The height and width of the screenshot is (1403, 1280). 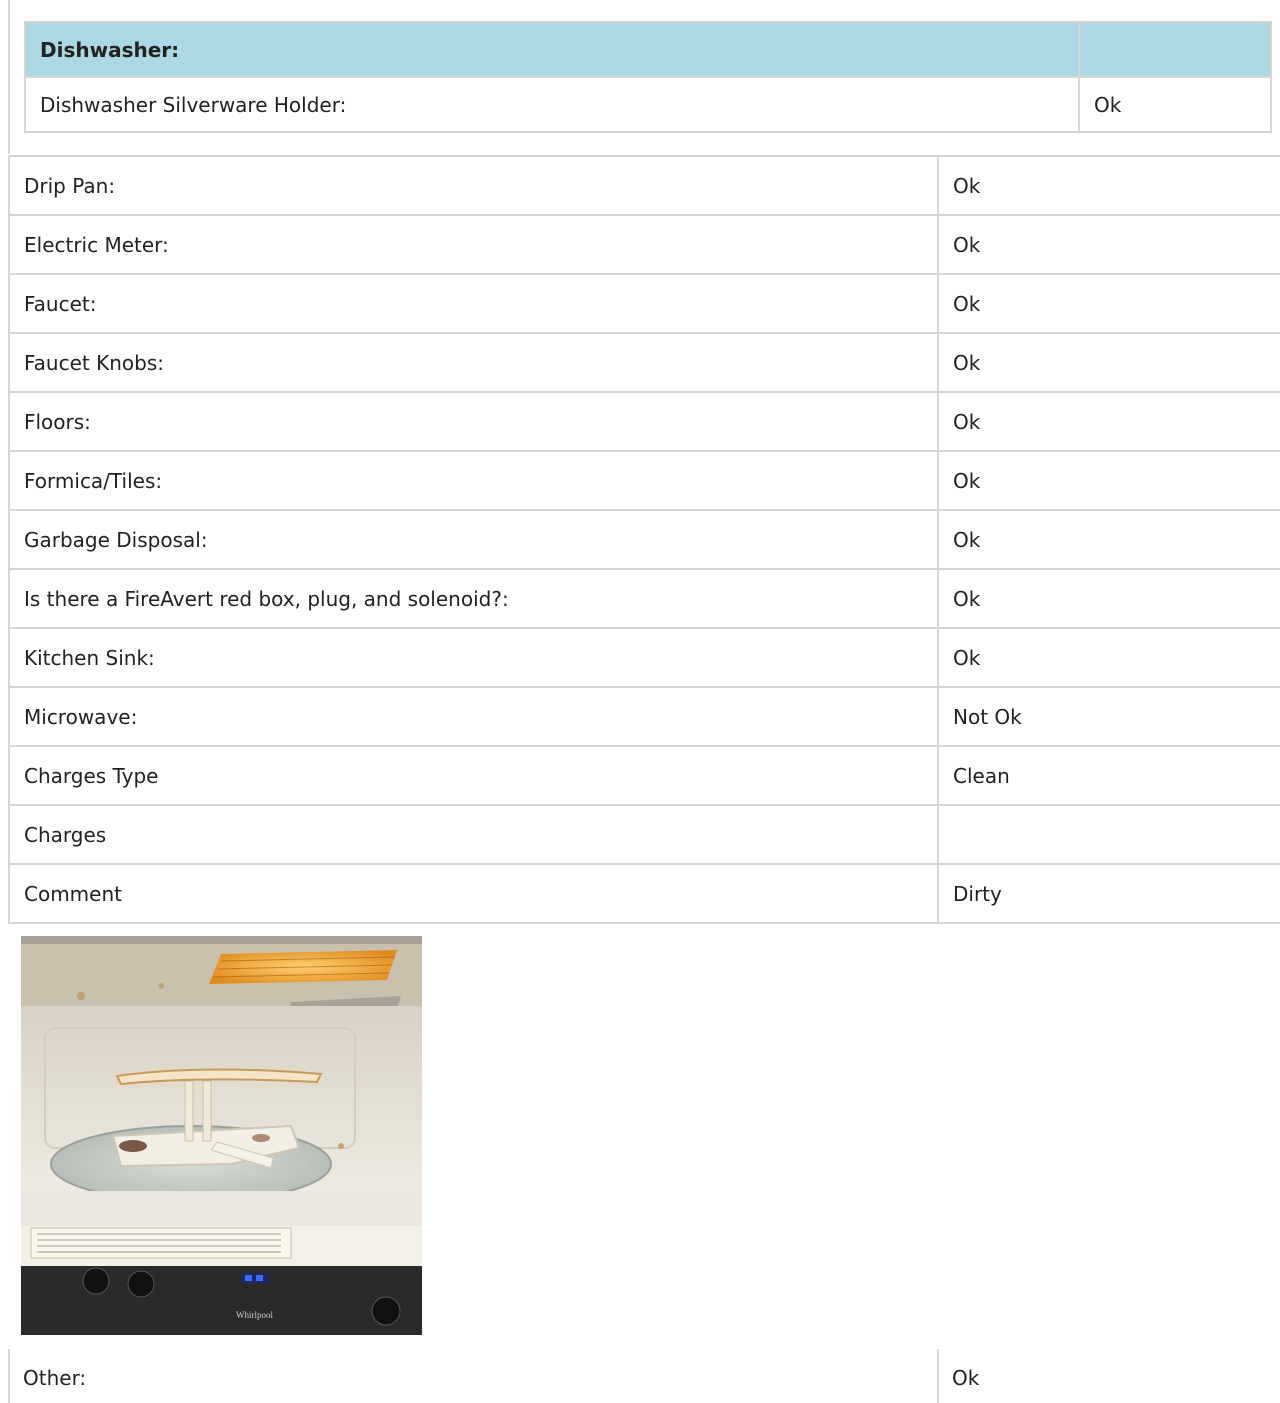 I want to click on dishwasher-header: Dishwasher:, so click(x=552, y=49).